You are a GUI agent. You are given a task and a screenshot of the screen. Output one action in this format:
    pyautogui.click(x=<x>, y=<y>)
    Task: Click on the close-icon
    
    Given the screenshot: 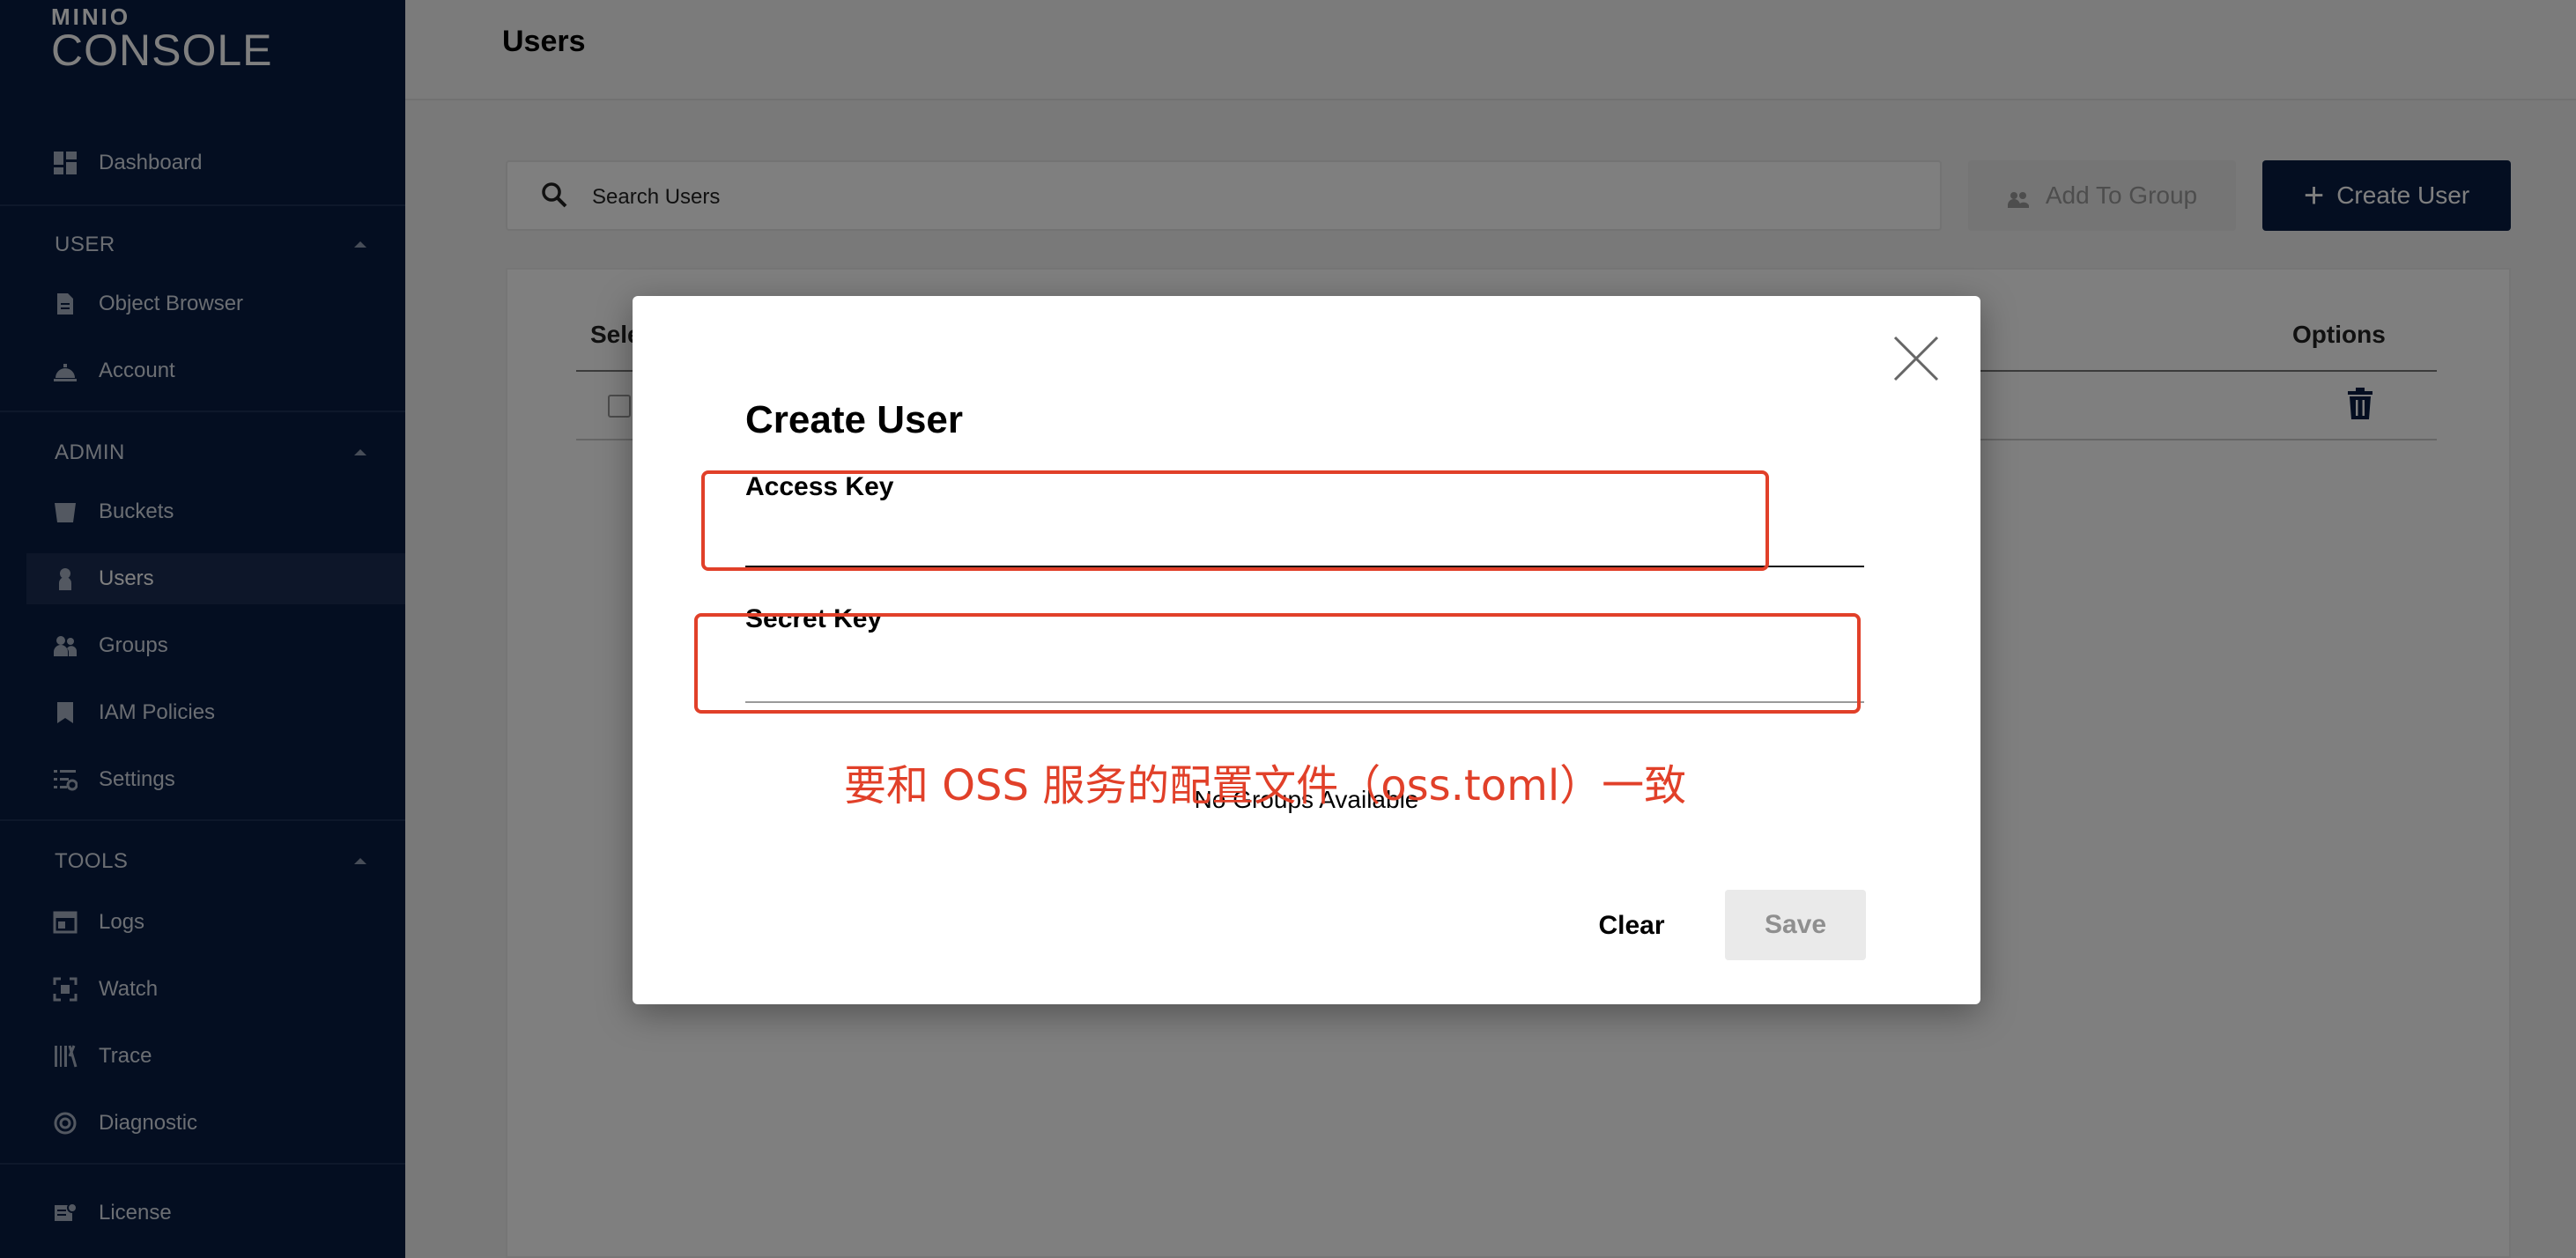 What is the action you would take?
    pyautogui.click(x=1917, y=358)
    